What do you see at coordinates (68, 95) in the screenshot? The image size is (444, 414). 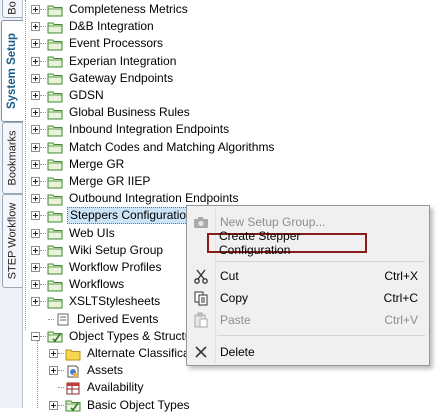 I see `tree-node: GDSN` at bounding box center [68, 95].